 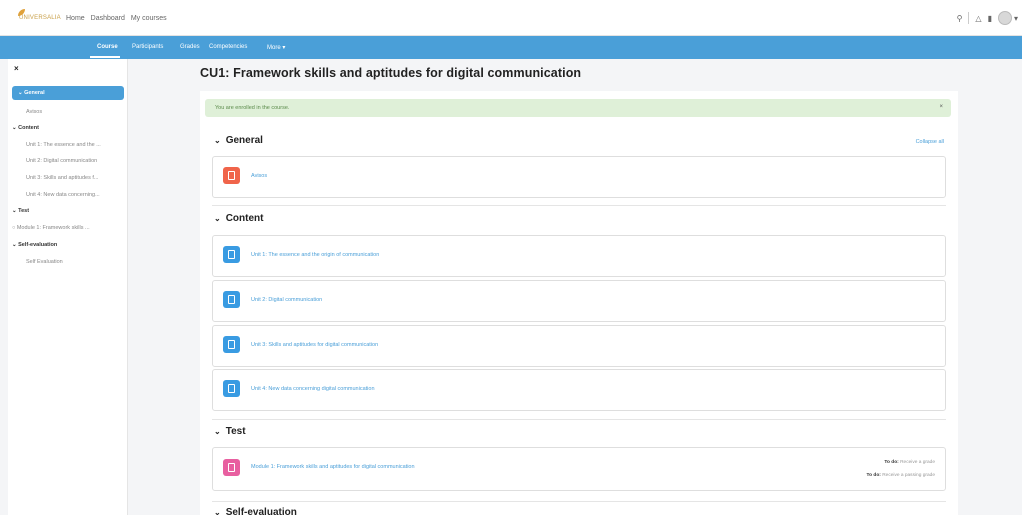 I want to click on nav-home: Home, so click(x=75, y=18).